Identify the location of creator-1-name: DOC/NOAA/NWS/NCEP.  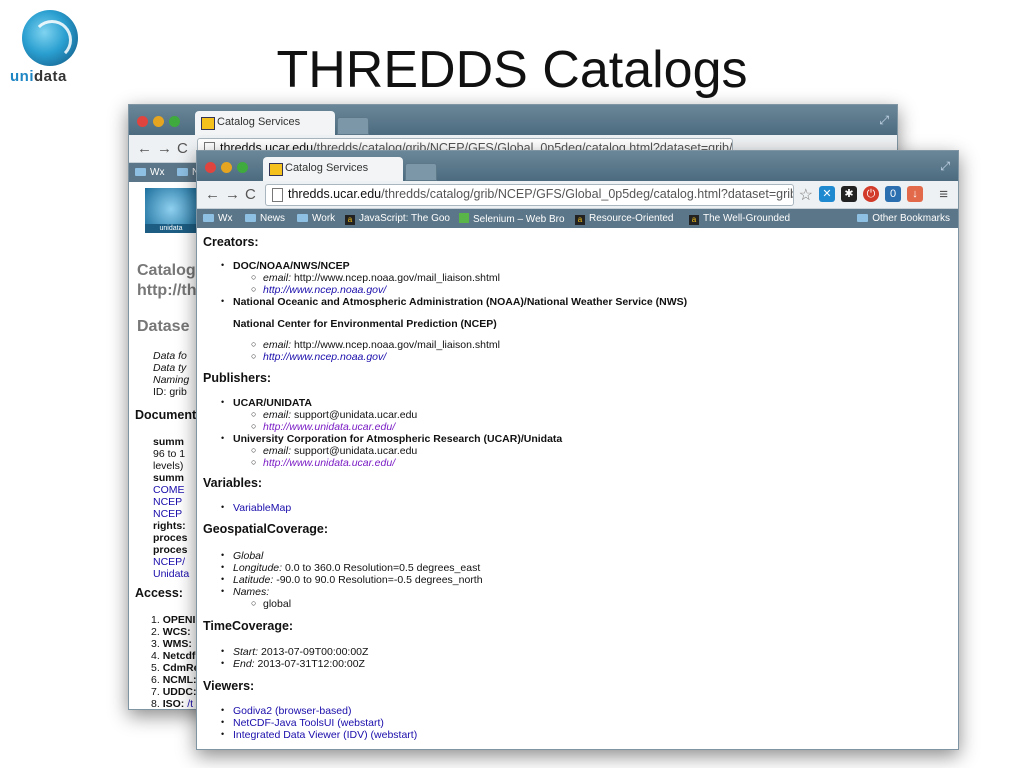
(291, 266).